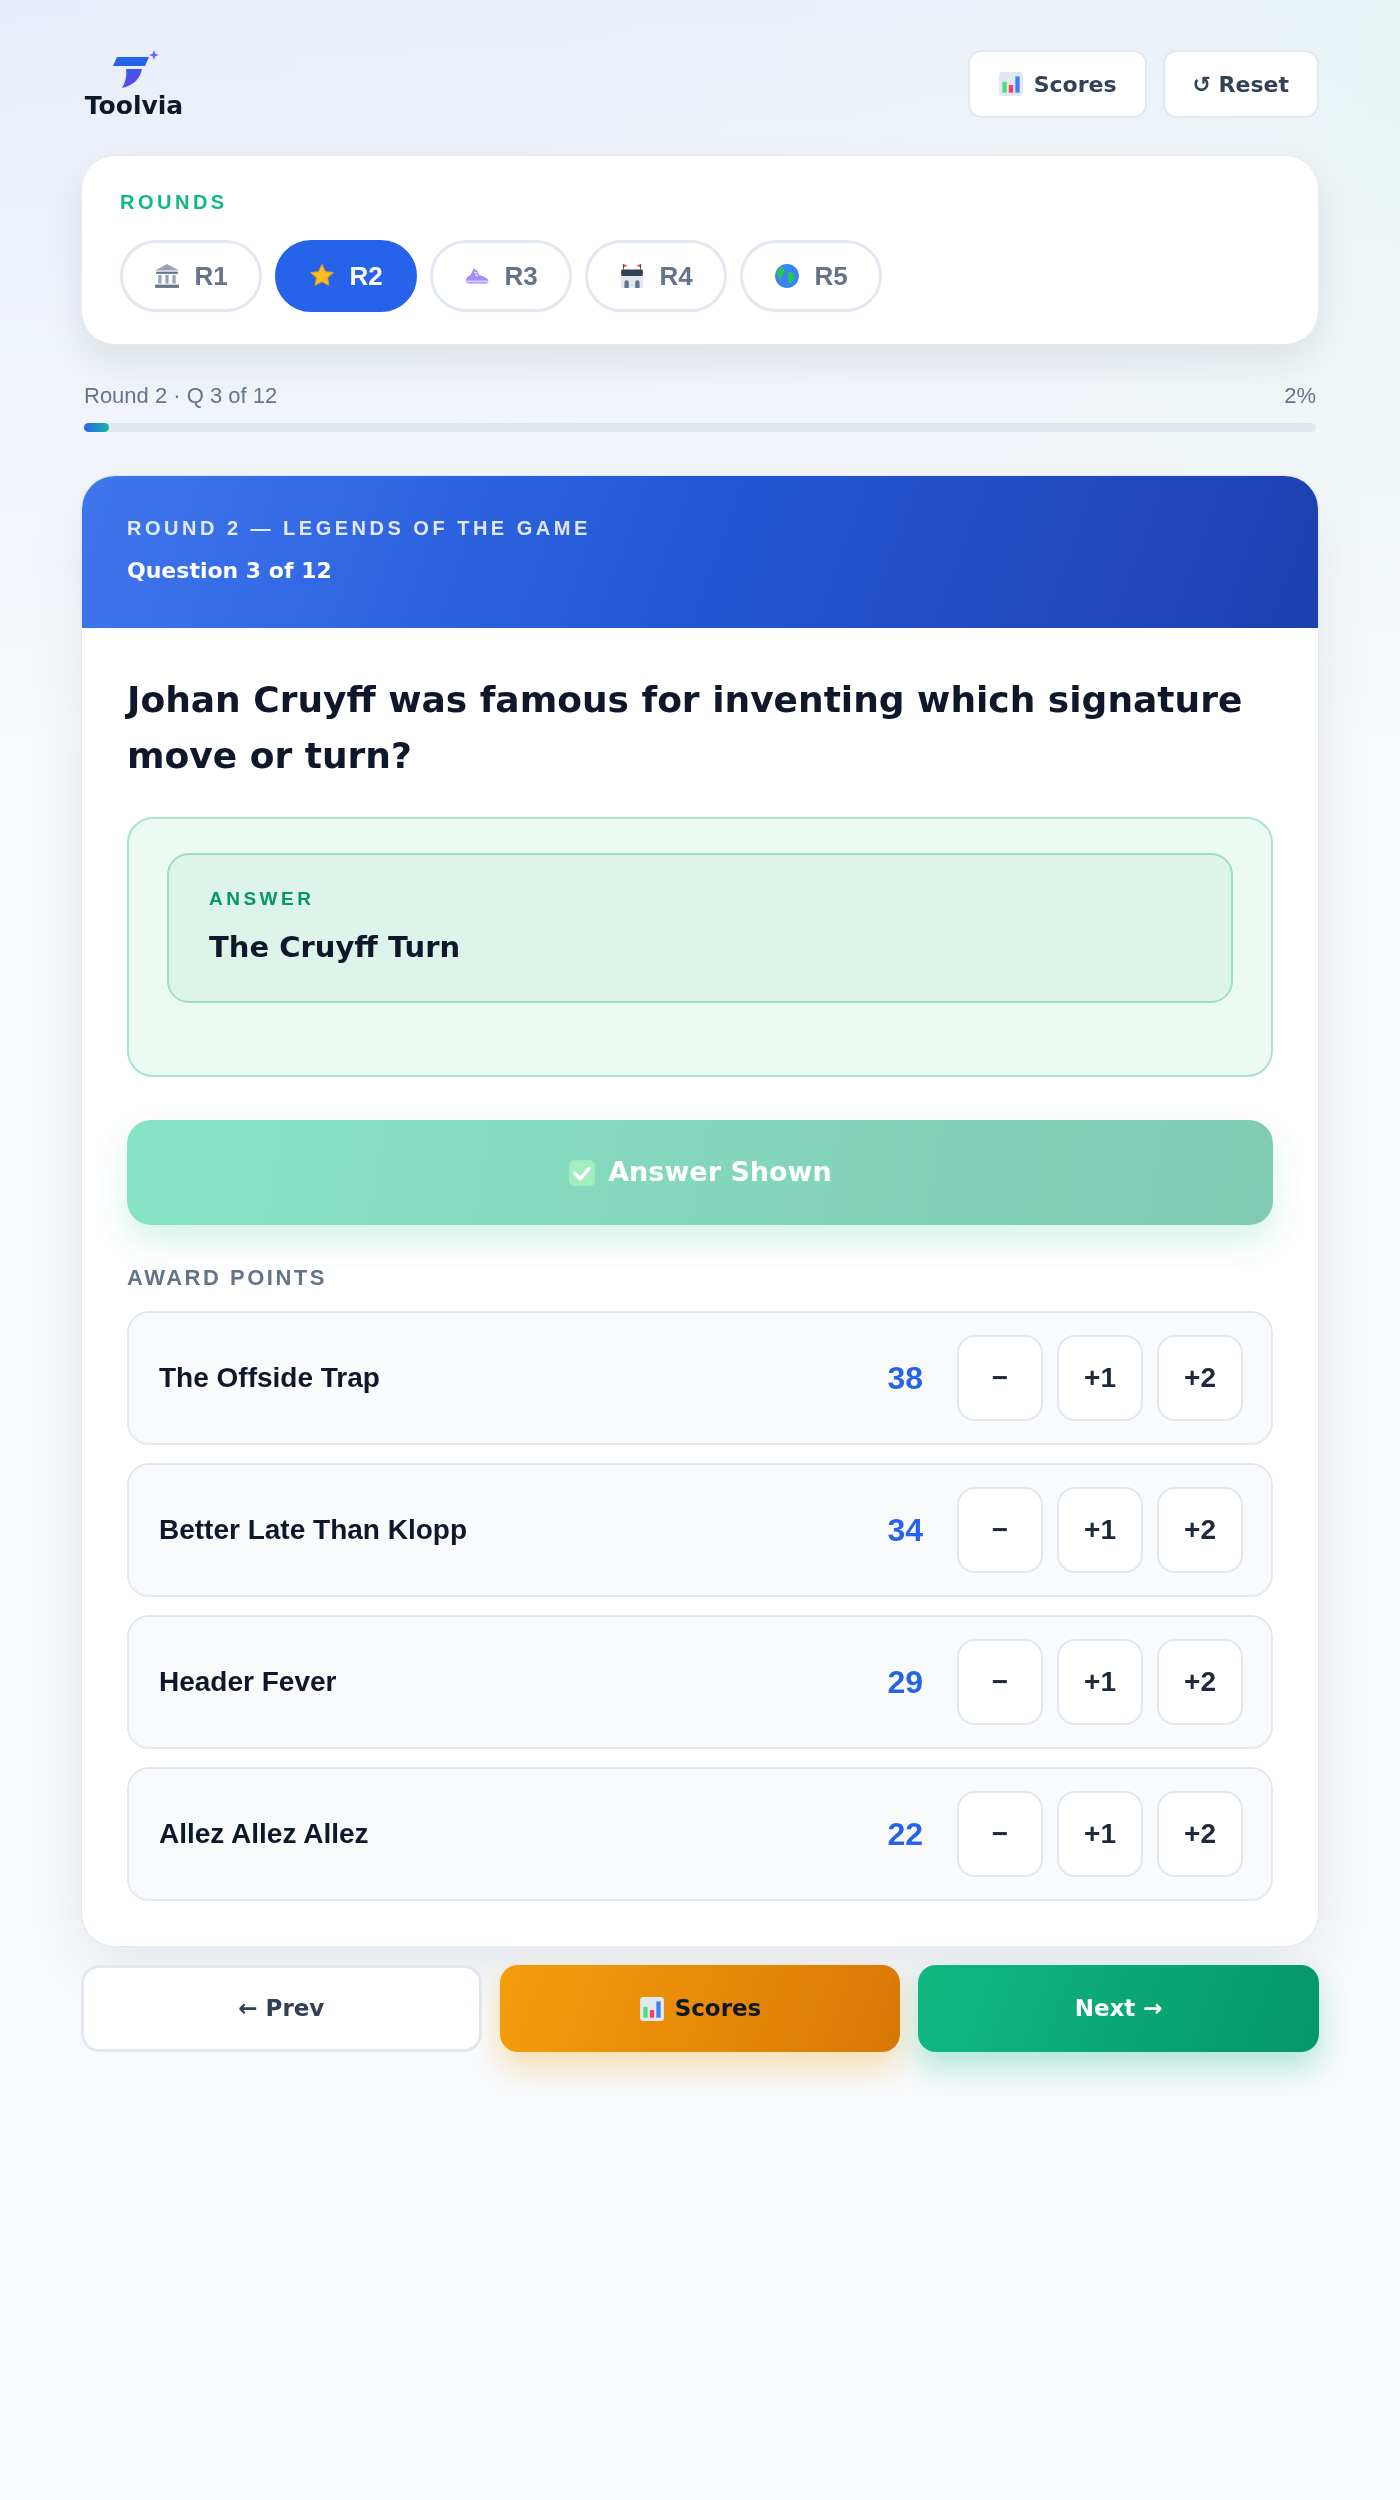 This screenshot has width=1400, height=2500. I want to click on logo-text: Toolvia, so click(134, 105).